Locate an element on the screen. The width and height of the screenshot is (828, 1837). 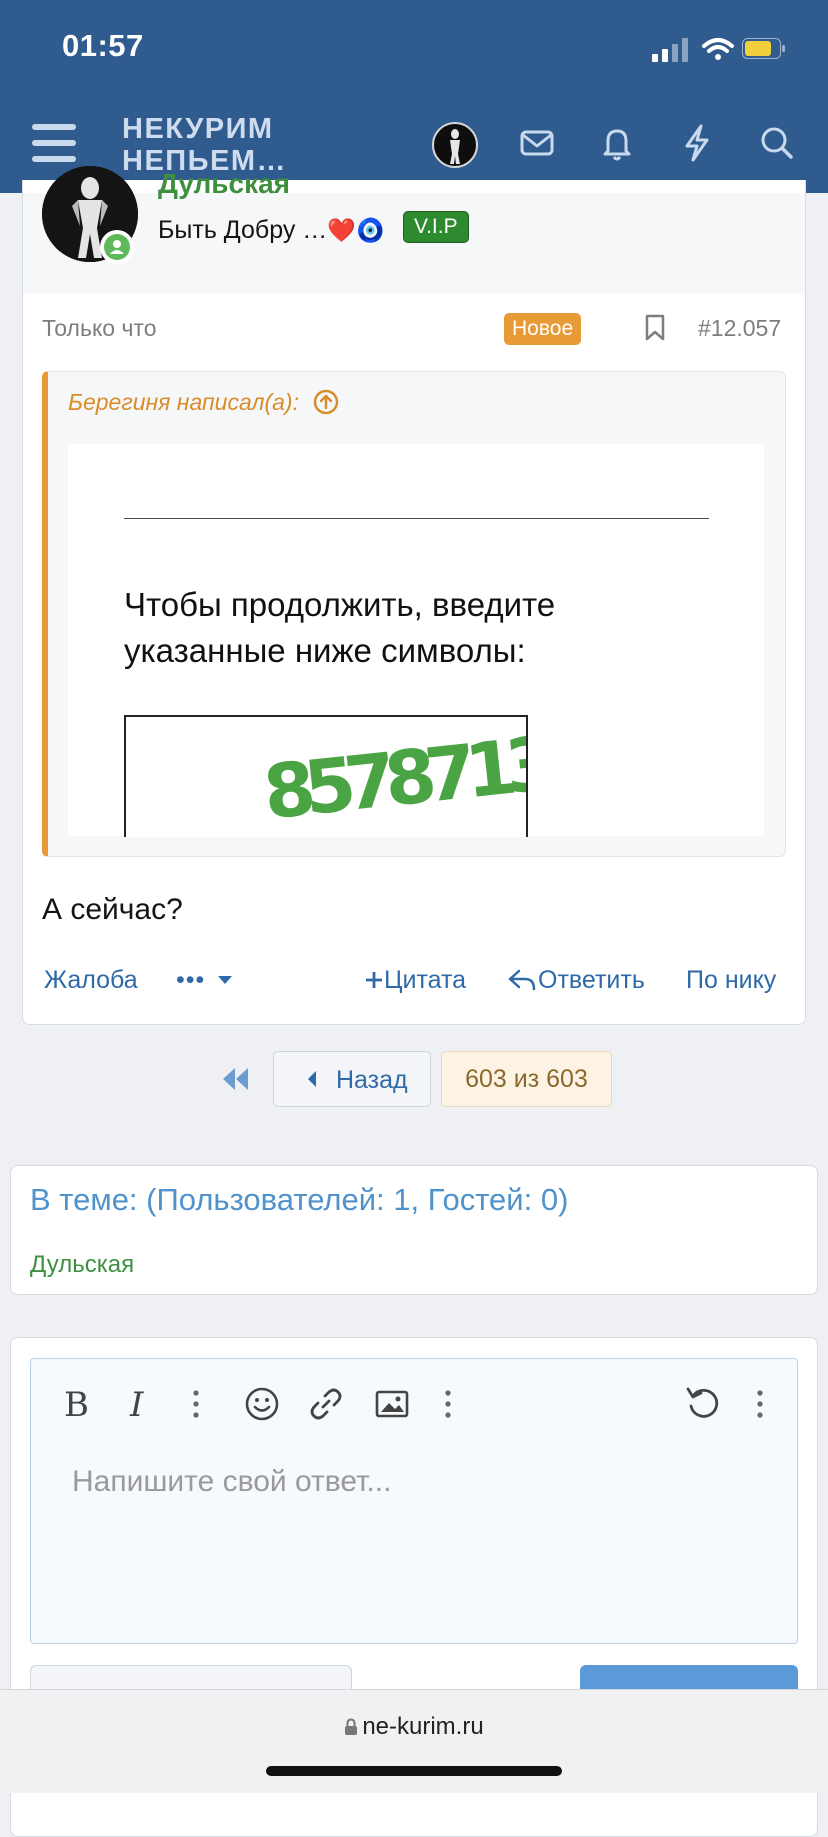
emoji-icon is located at coordinates (262, 1404).